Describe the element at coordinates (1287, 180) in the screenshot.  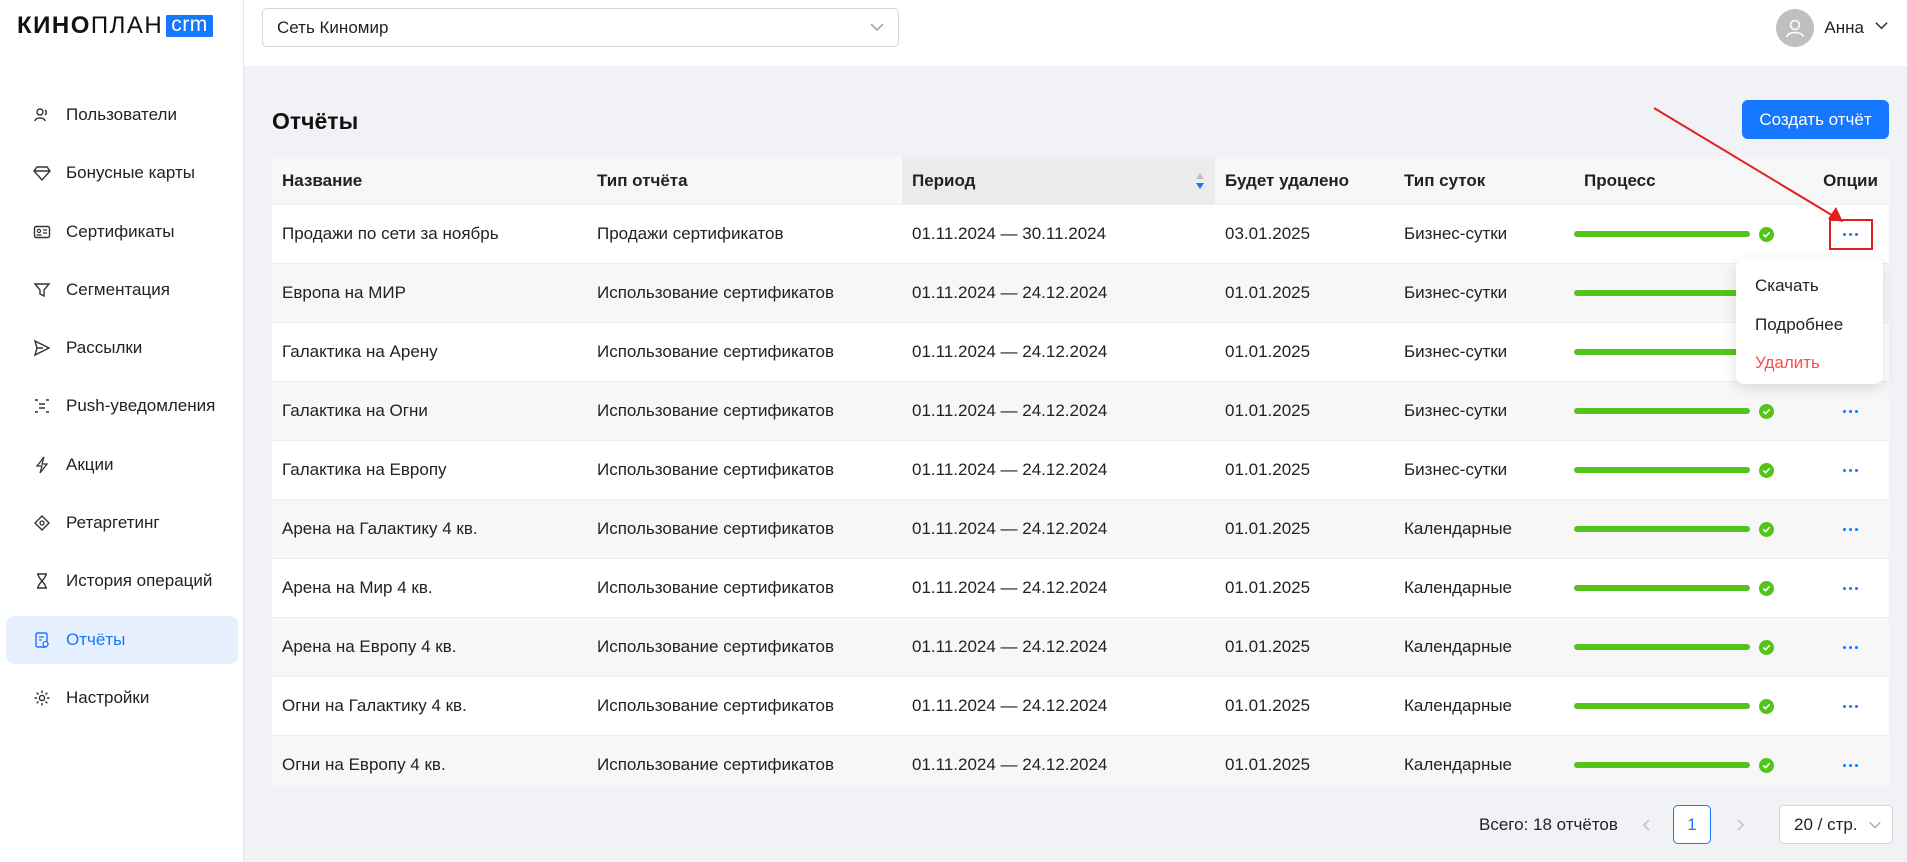
I see `column-header-delete-date: Будет удалено` at that location.